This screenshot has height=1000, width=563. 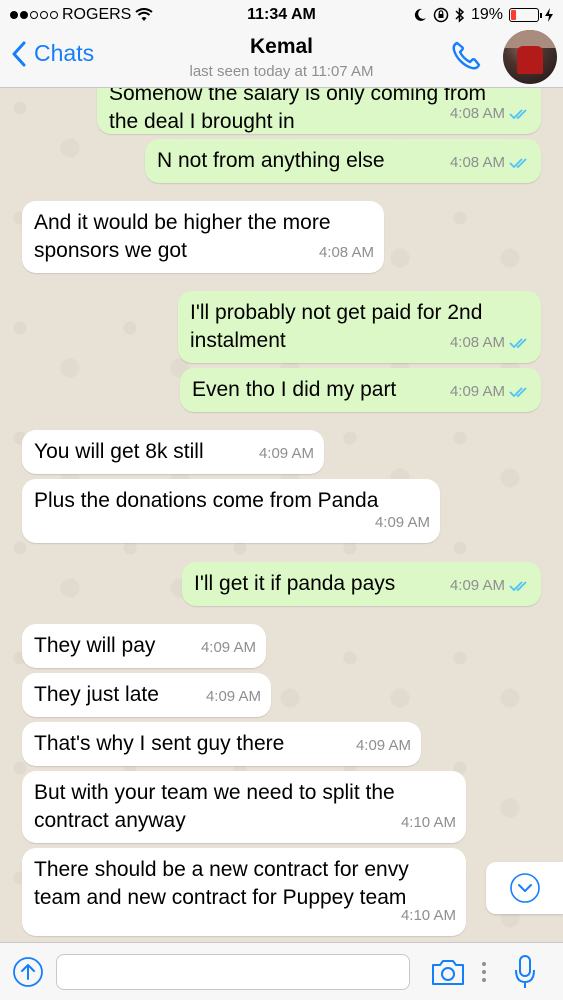 I want to click on message-text: That's why I sent guy there, so click(x=159, y=743).